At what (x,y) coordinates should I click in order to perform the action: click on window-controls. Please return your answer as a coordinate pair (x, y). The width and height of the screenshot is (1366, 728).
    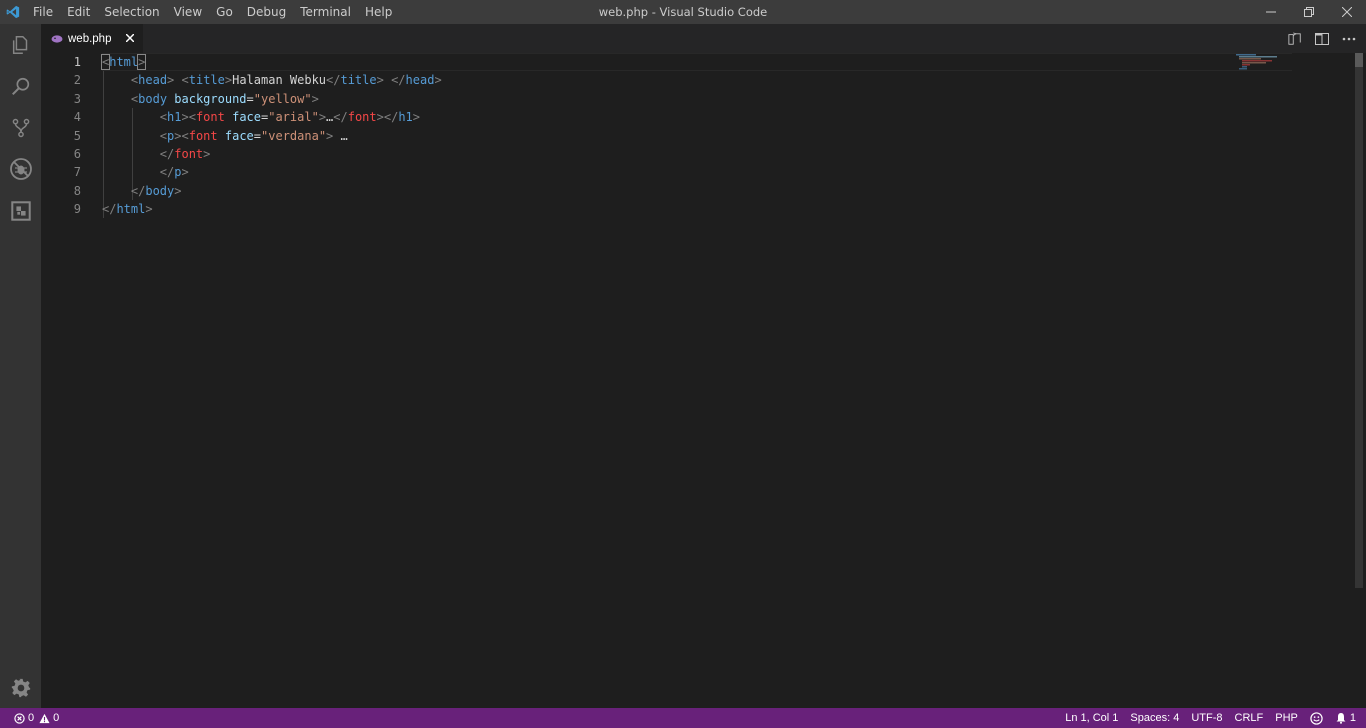
    Looking at the image, I should click on (1309, 12).